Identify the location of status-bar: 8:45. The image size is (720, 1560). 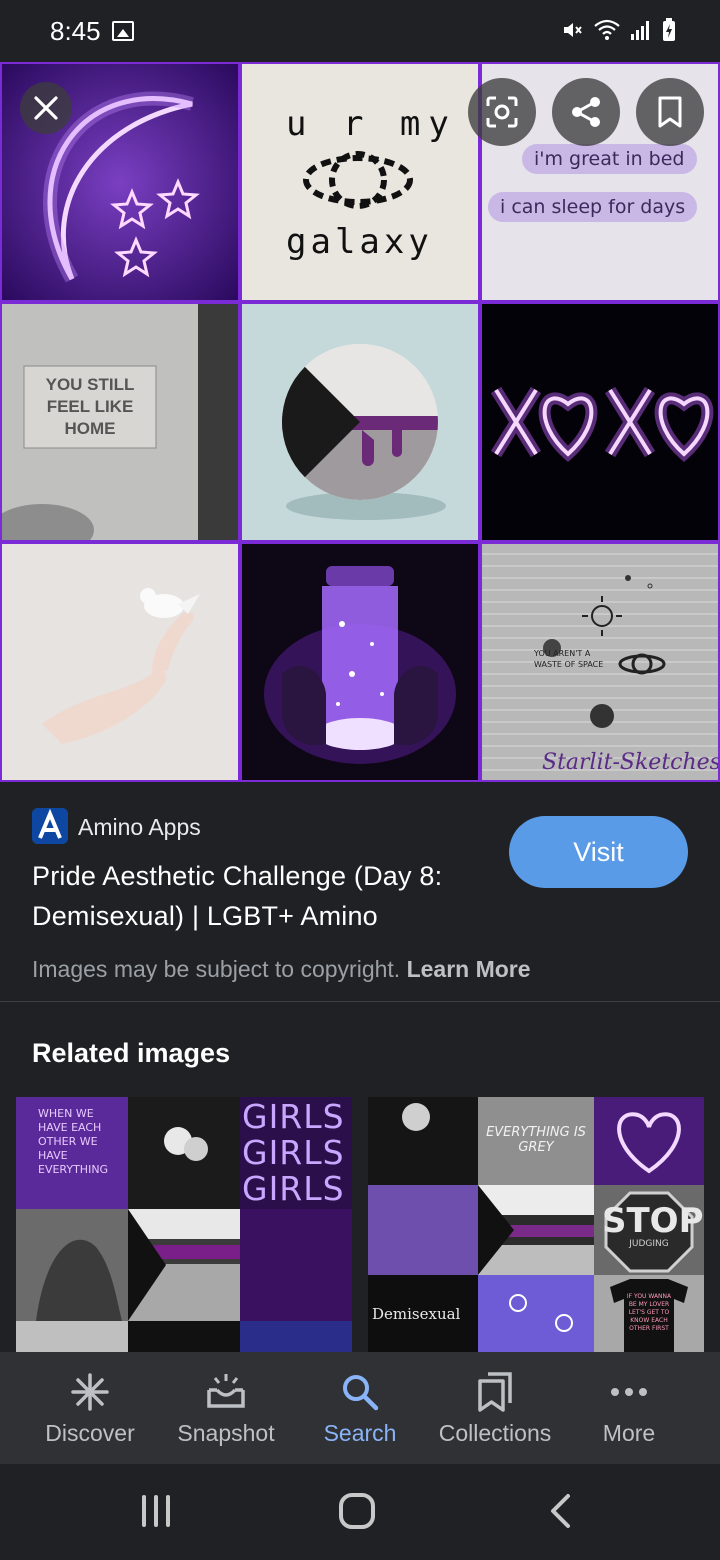
(360, 31).